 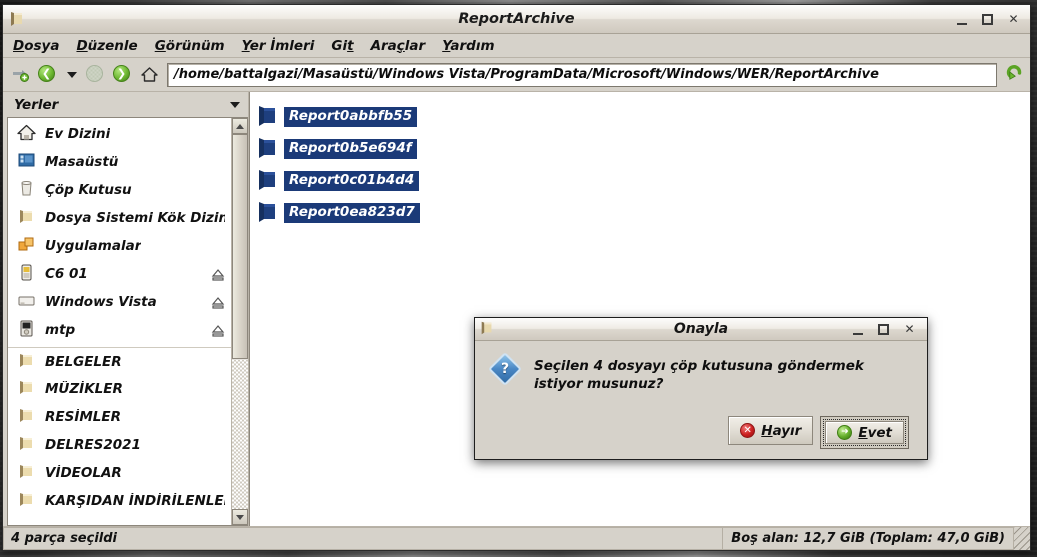 What do you see at coordinates (149, 74) in the screenshot?
I see `home-icon` at bounding box center [149, 74].